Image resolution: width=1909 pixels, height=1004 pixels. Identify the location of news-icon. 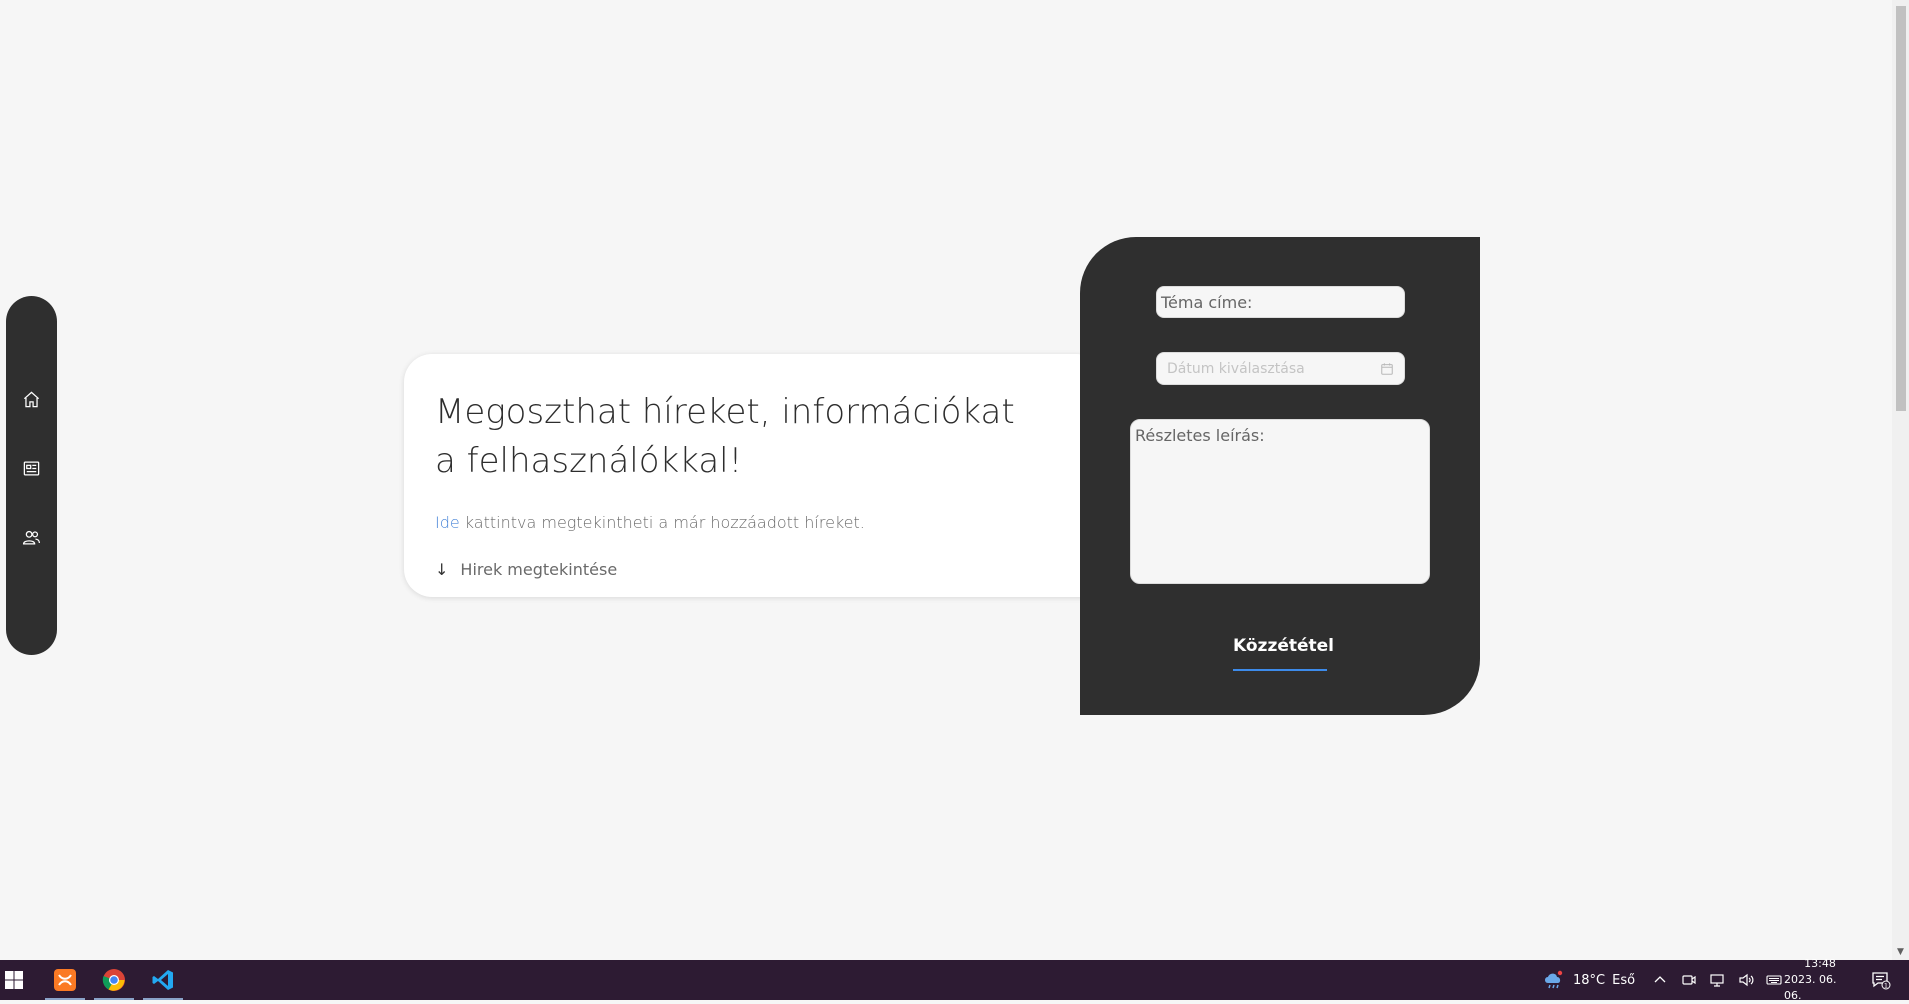
(31, 468).